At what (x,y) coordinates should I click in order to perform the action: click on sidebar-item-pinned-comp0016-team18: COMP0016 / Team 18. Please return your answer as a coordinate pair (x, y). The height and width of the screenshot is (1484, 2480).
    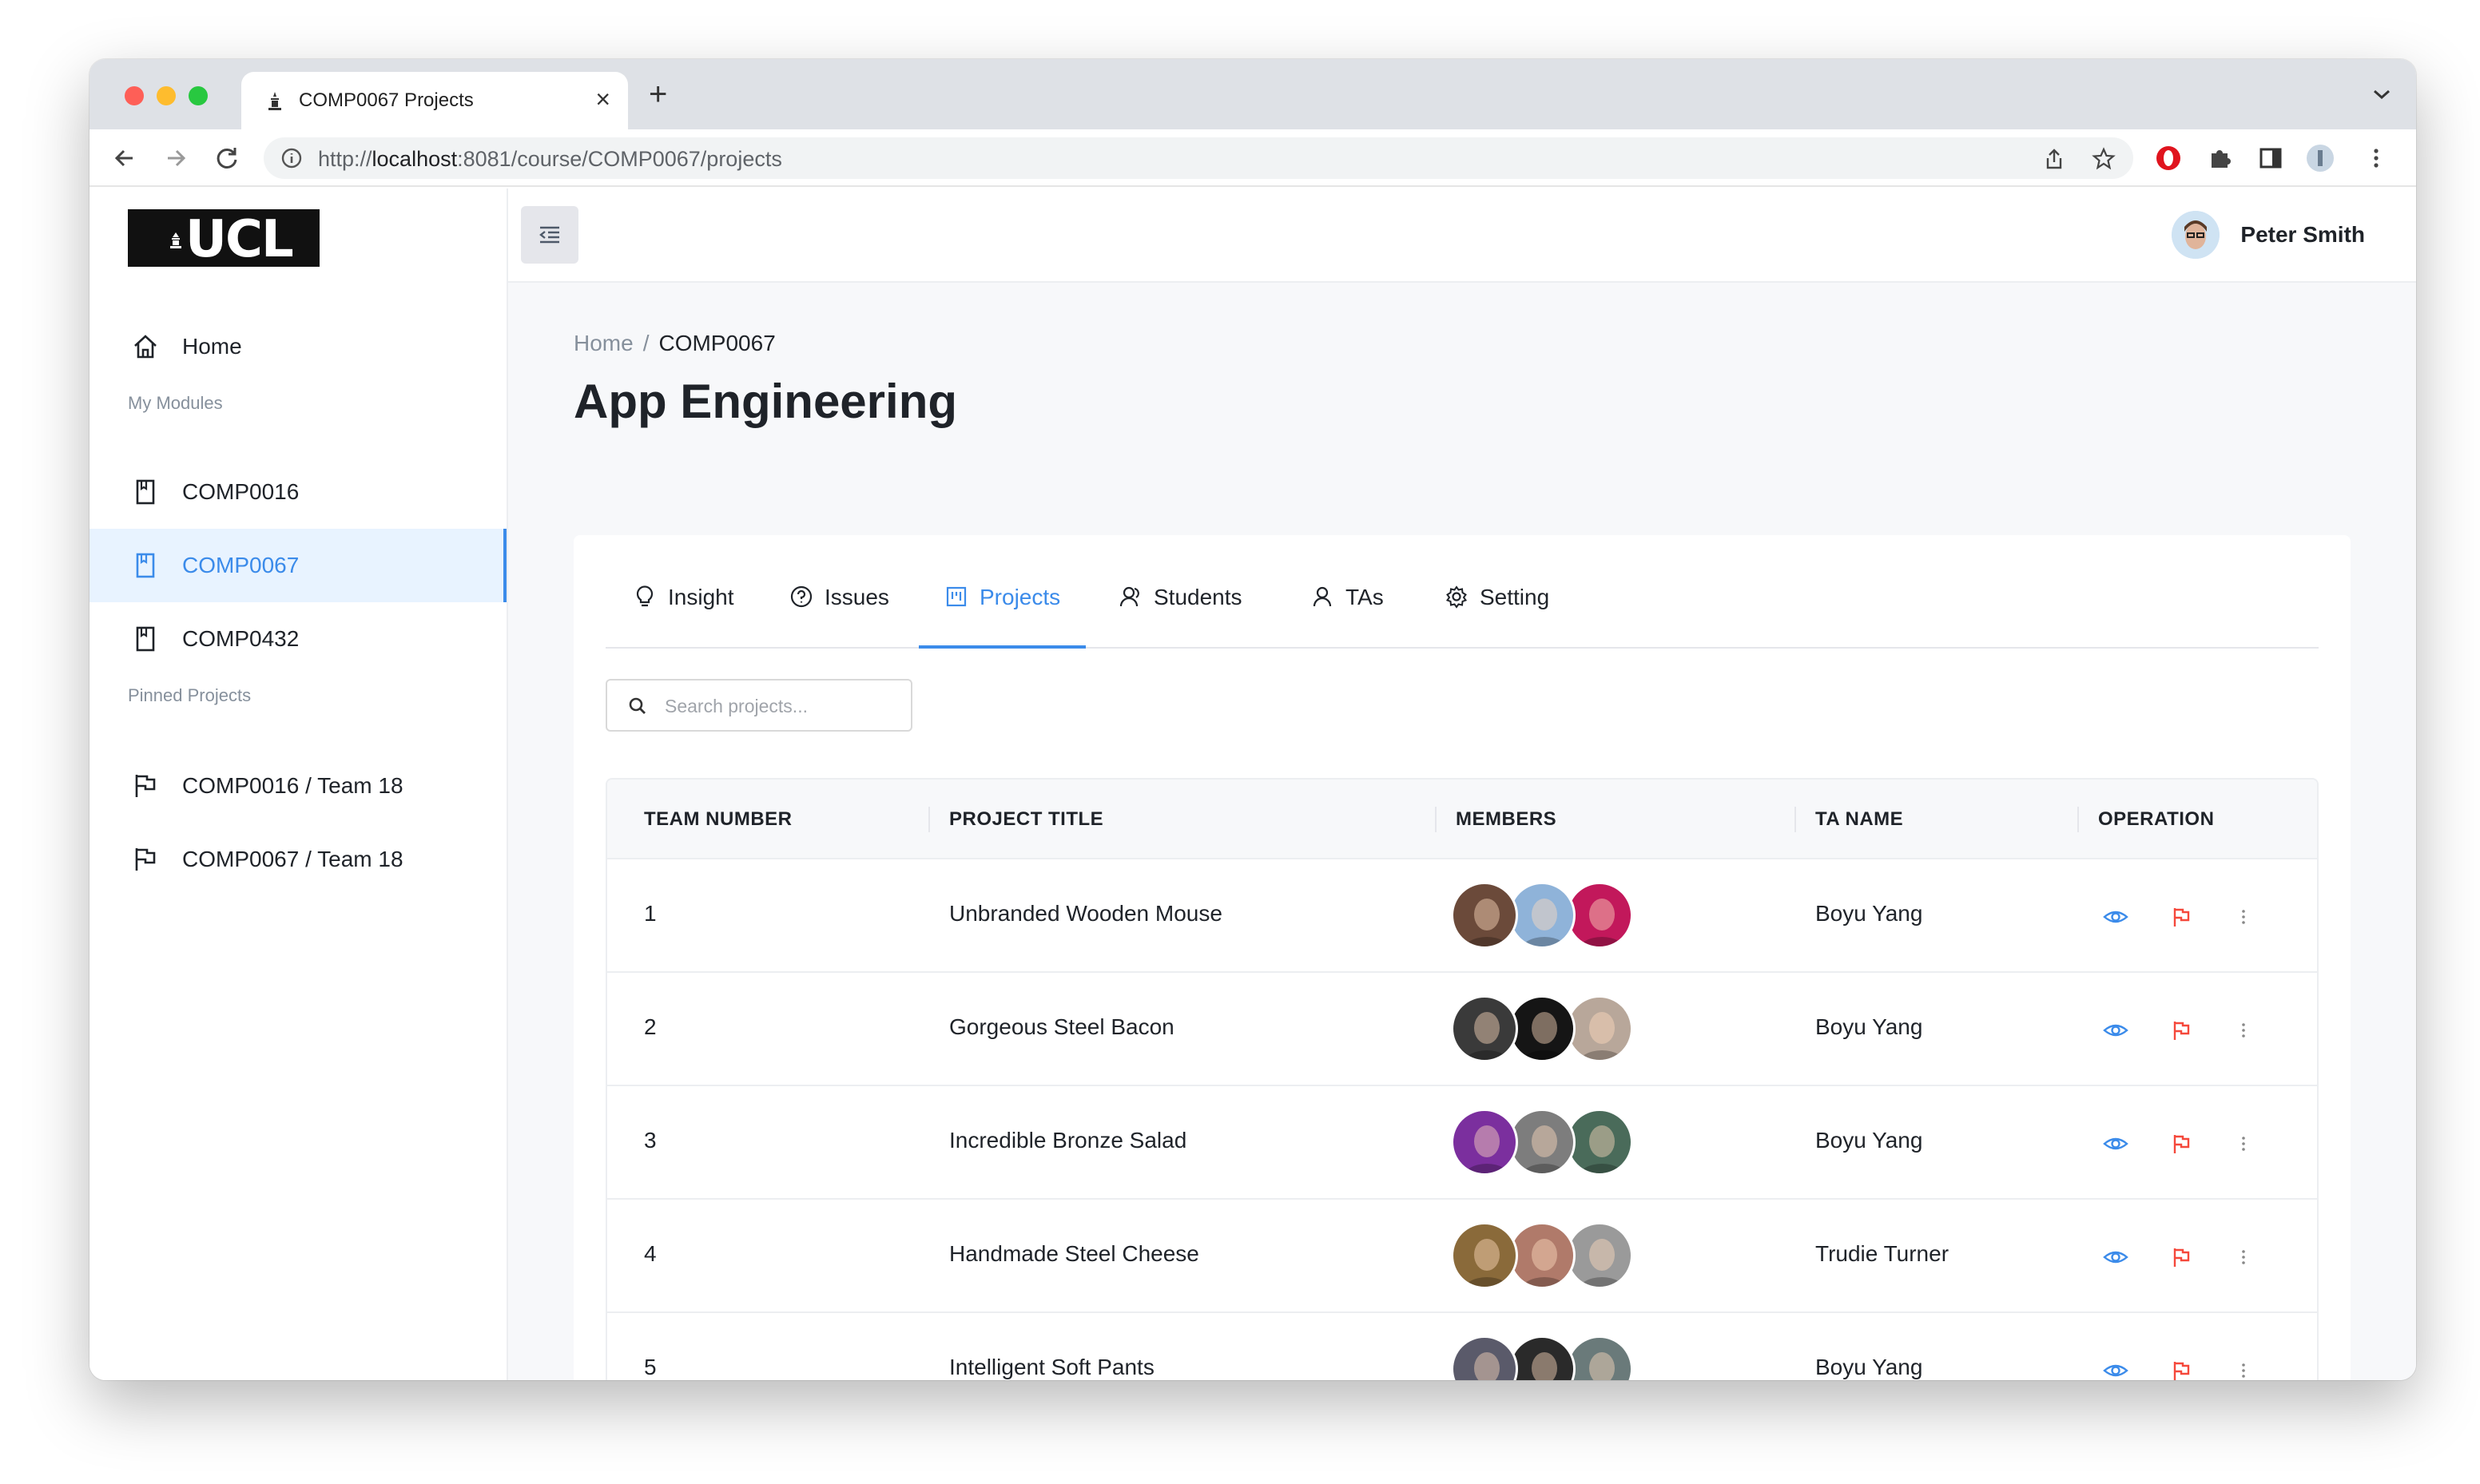
    Looking at the image, I should click on (298, 786).